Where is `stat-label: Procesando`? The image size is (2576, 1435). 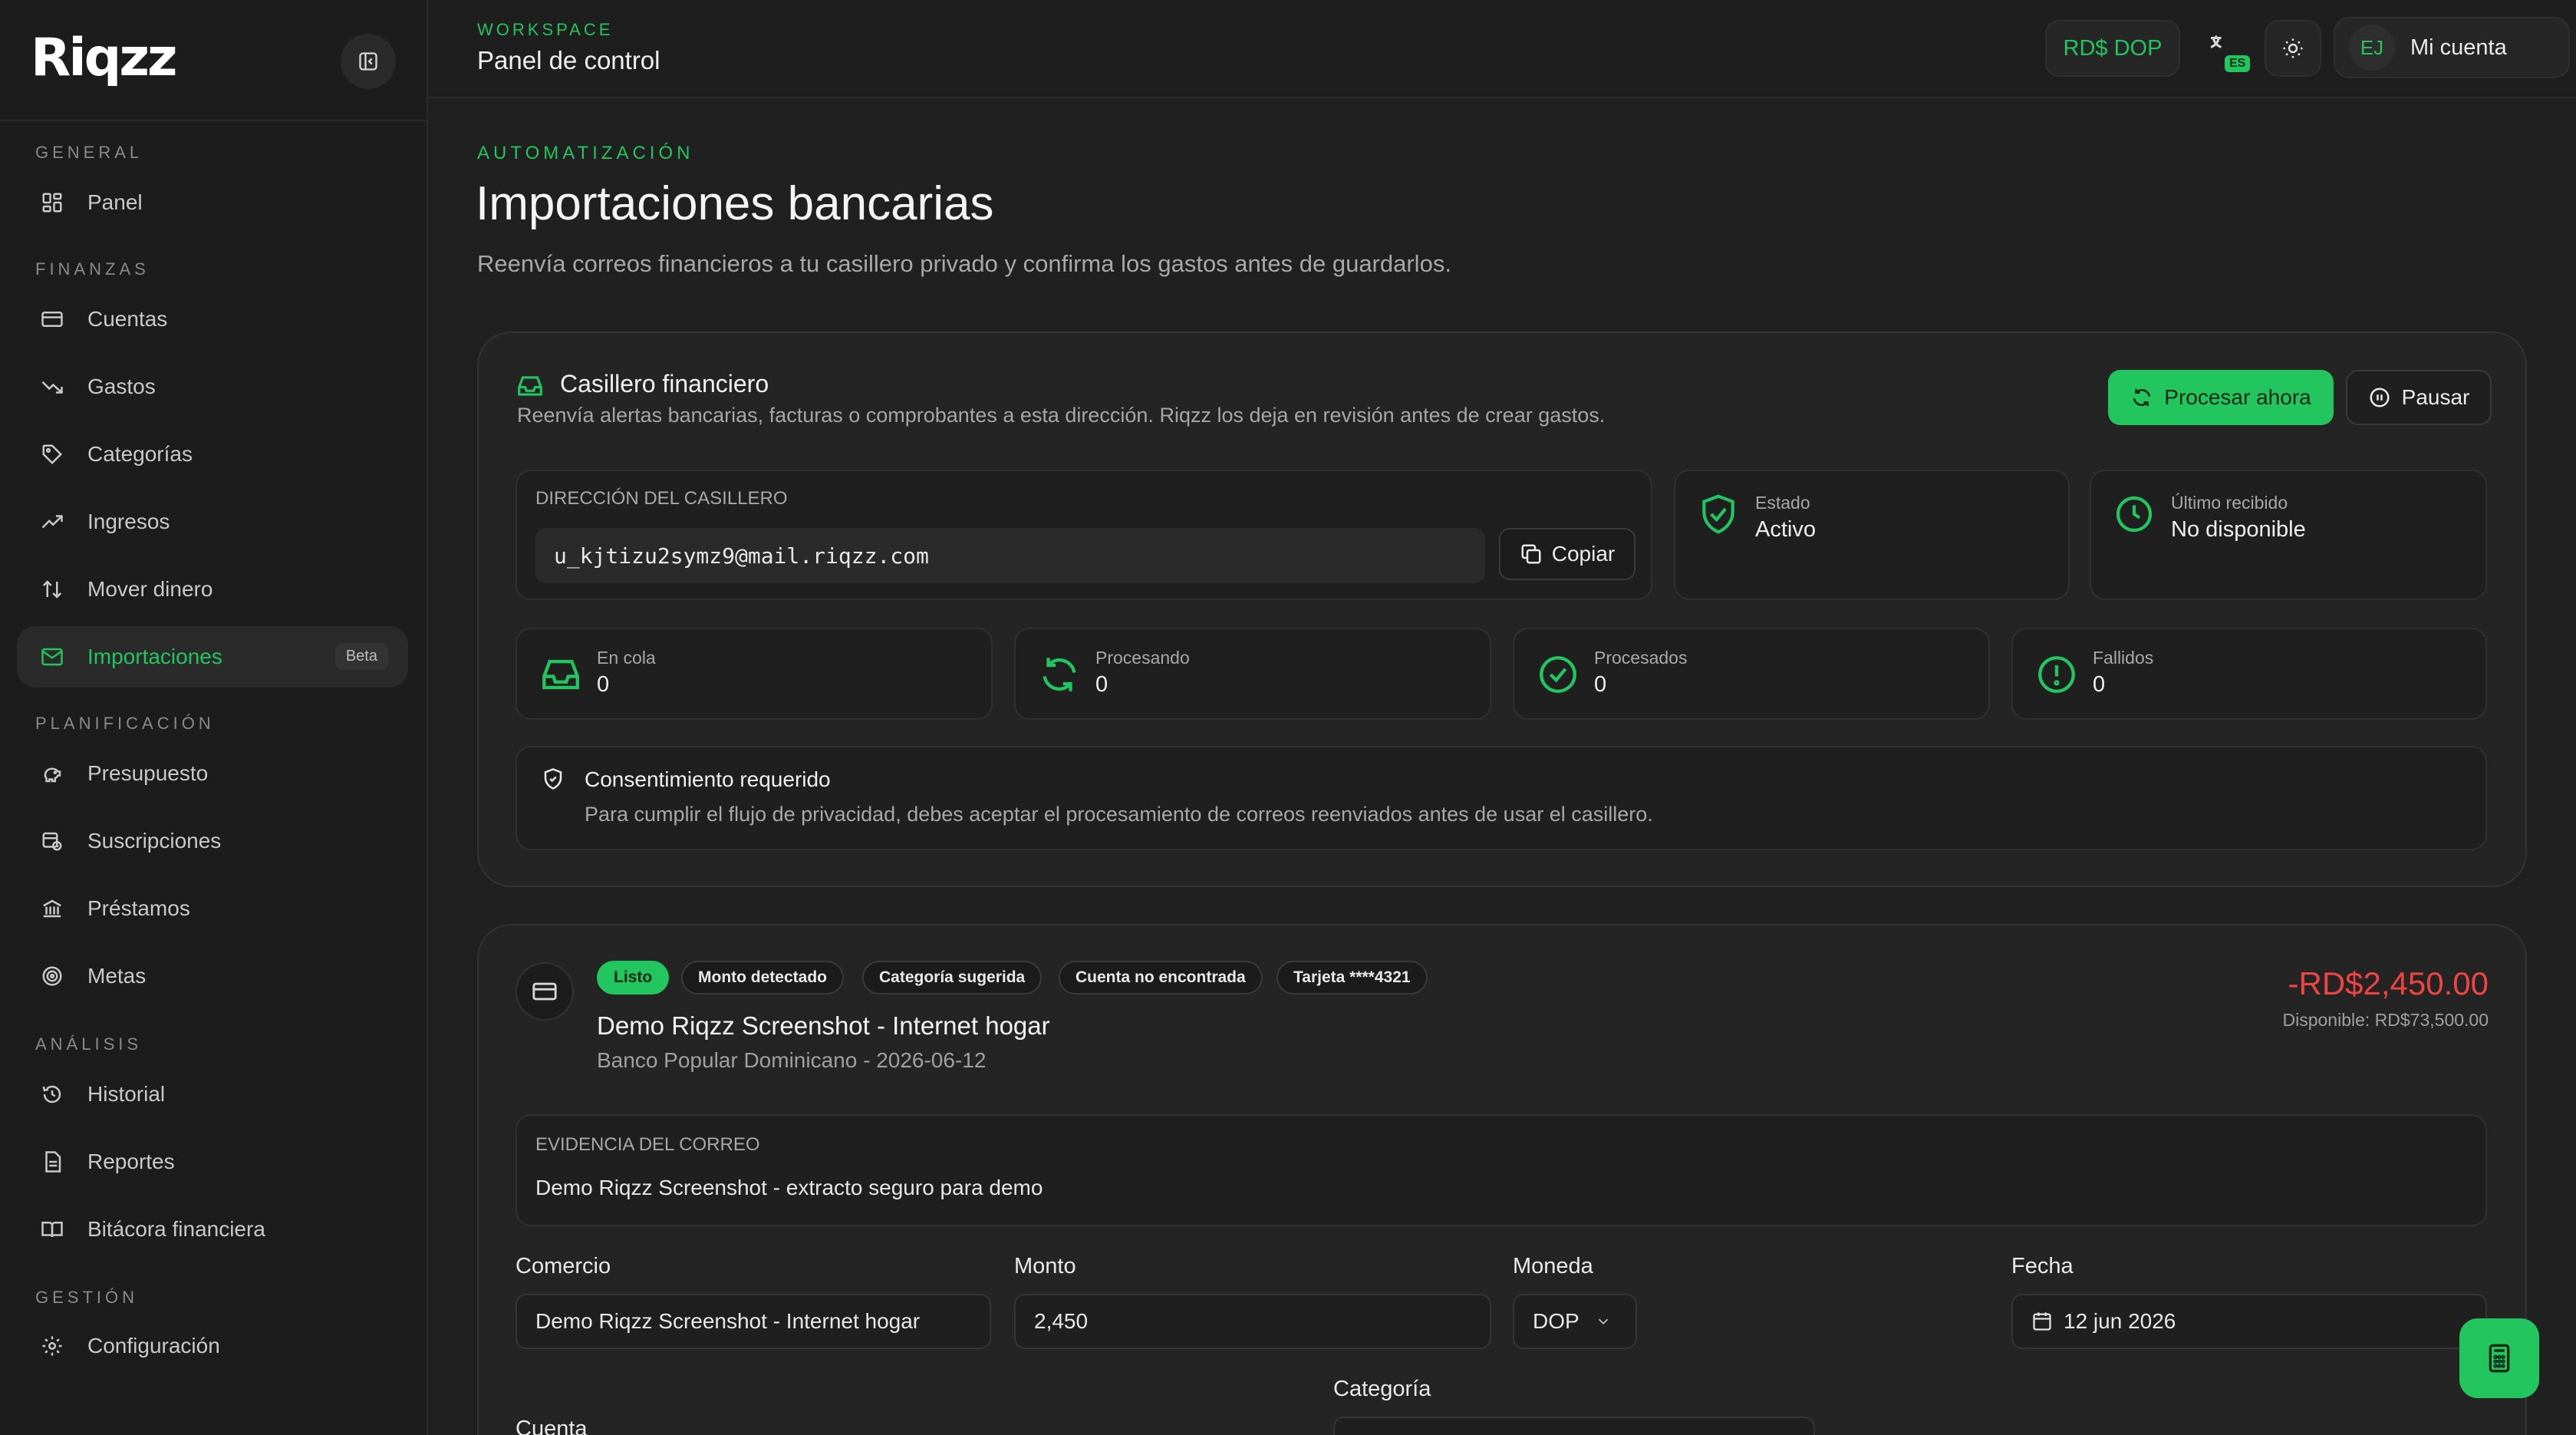
stat-label: Procesando is located at coordinates (1142, 658).